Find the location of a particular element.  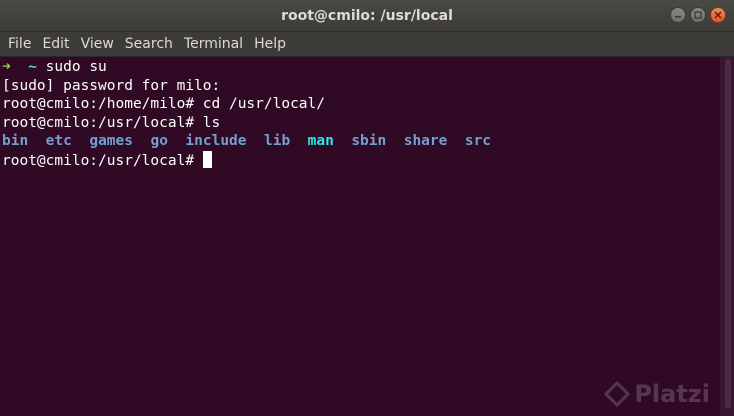

maximize-icon is located at coordinates (698, 15).